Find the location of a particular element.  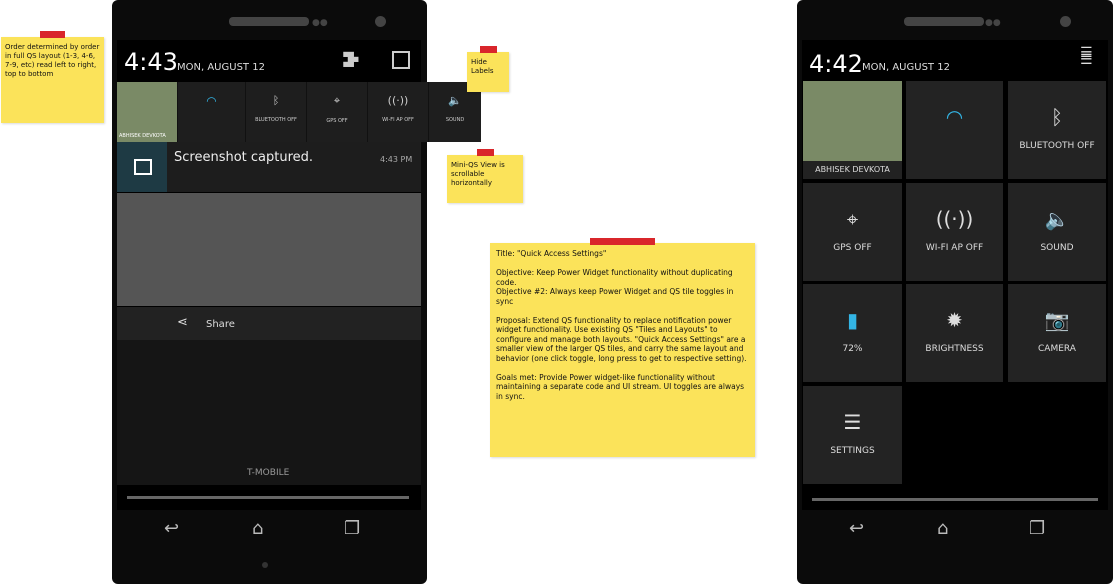

tile-label: BRIGHTNESS is located at coordinates (954, 349).